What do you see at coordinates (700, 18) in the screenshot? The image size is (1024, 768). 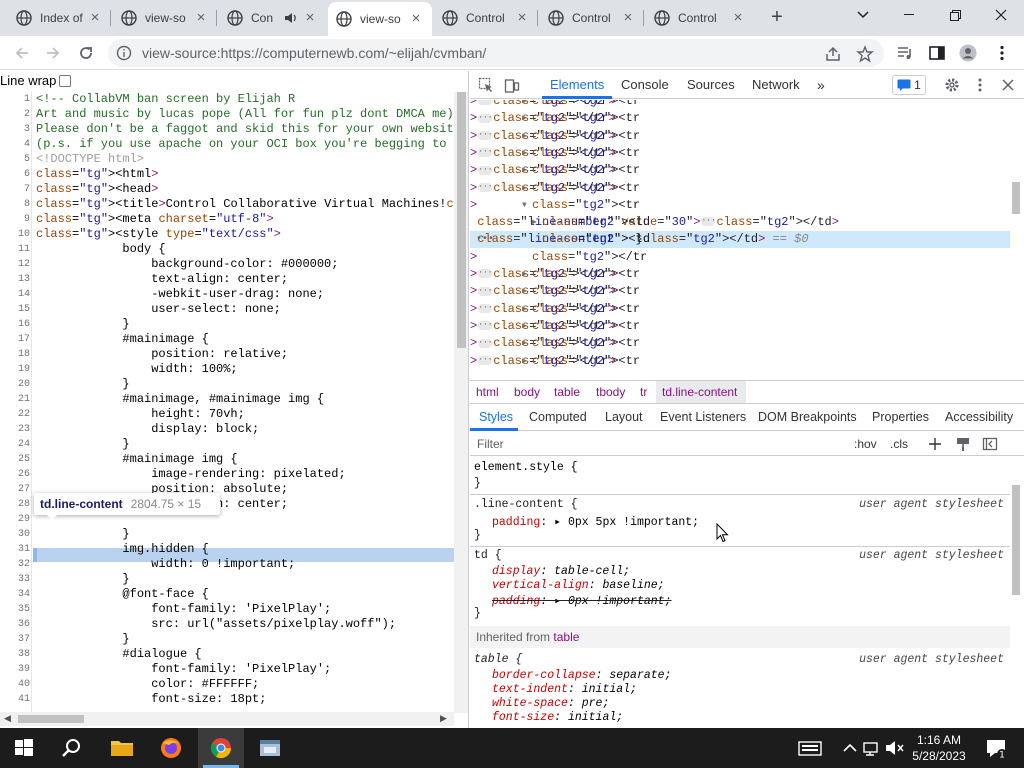 I see `browser-tab-6: Control ×` at bounding box center [700, 18].